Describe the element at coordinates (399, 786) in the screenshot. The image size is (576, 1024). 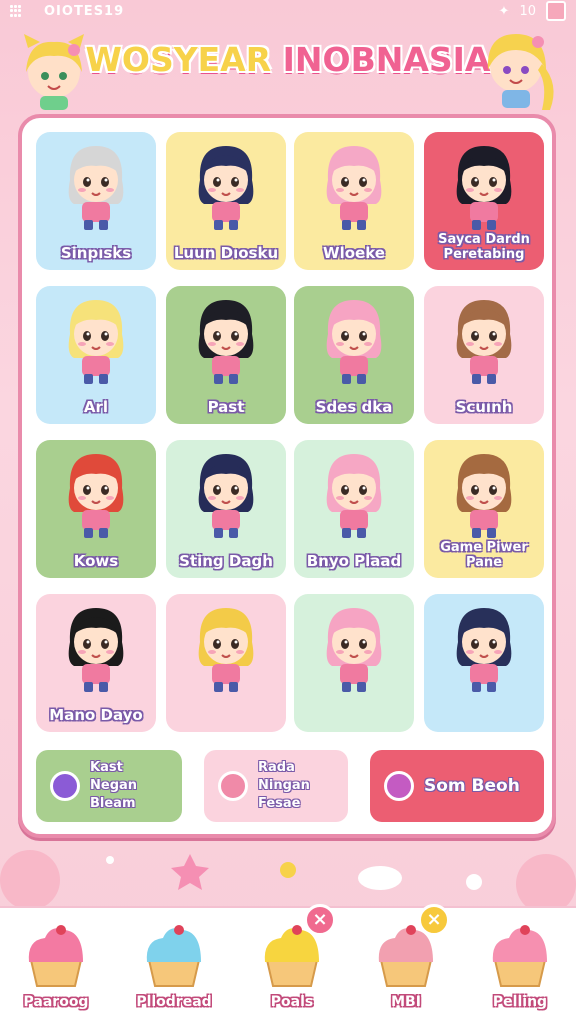
I see `berry-box-icon` at that location.